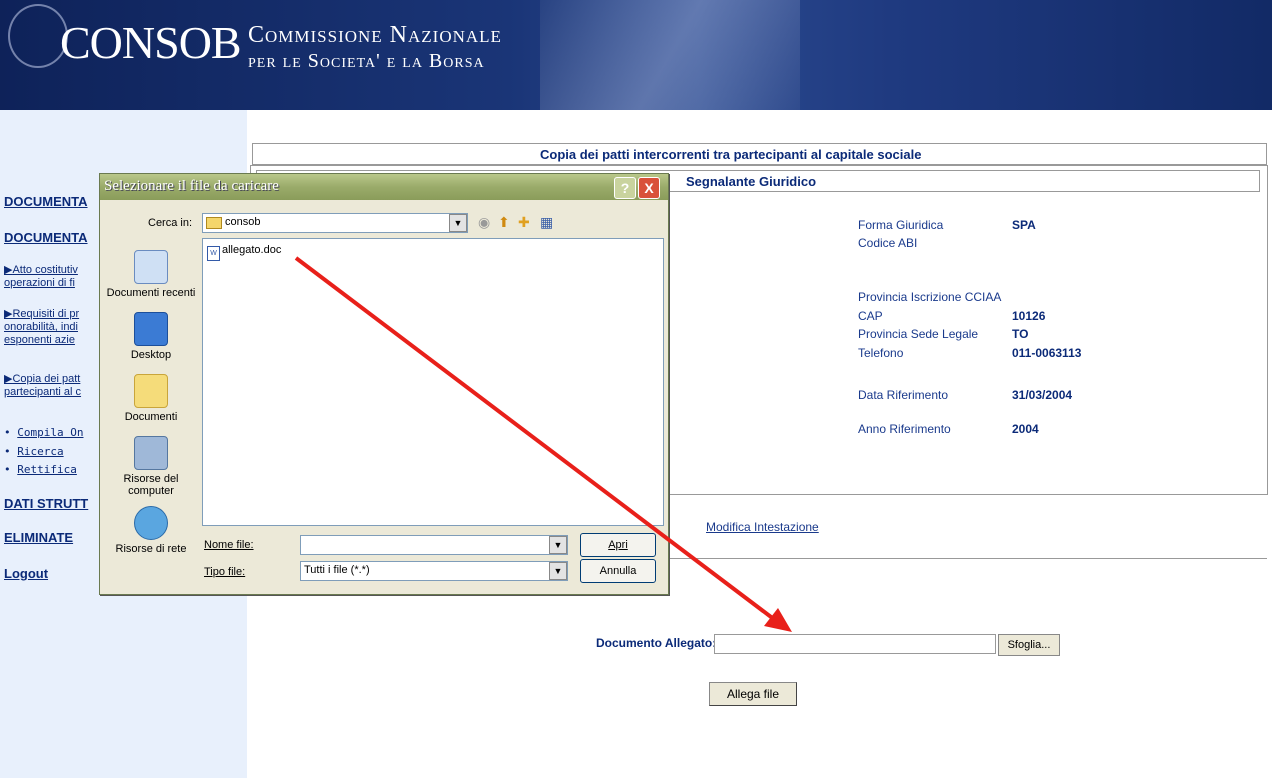  I want to click on forma-value: SPA, so click(1024, 225).